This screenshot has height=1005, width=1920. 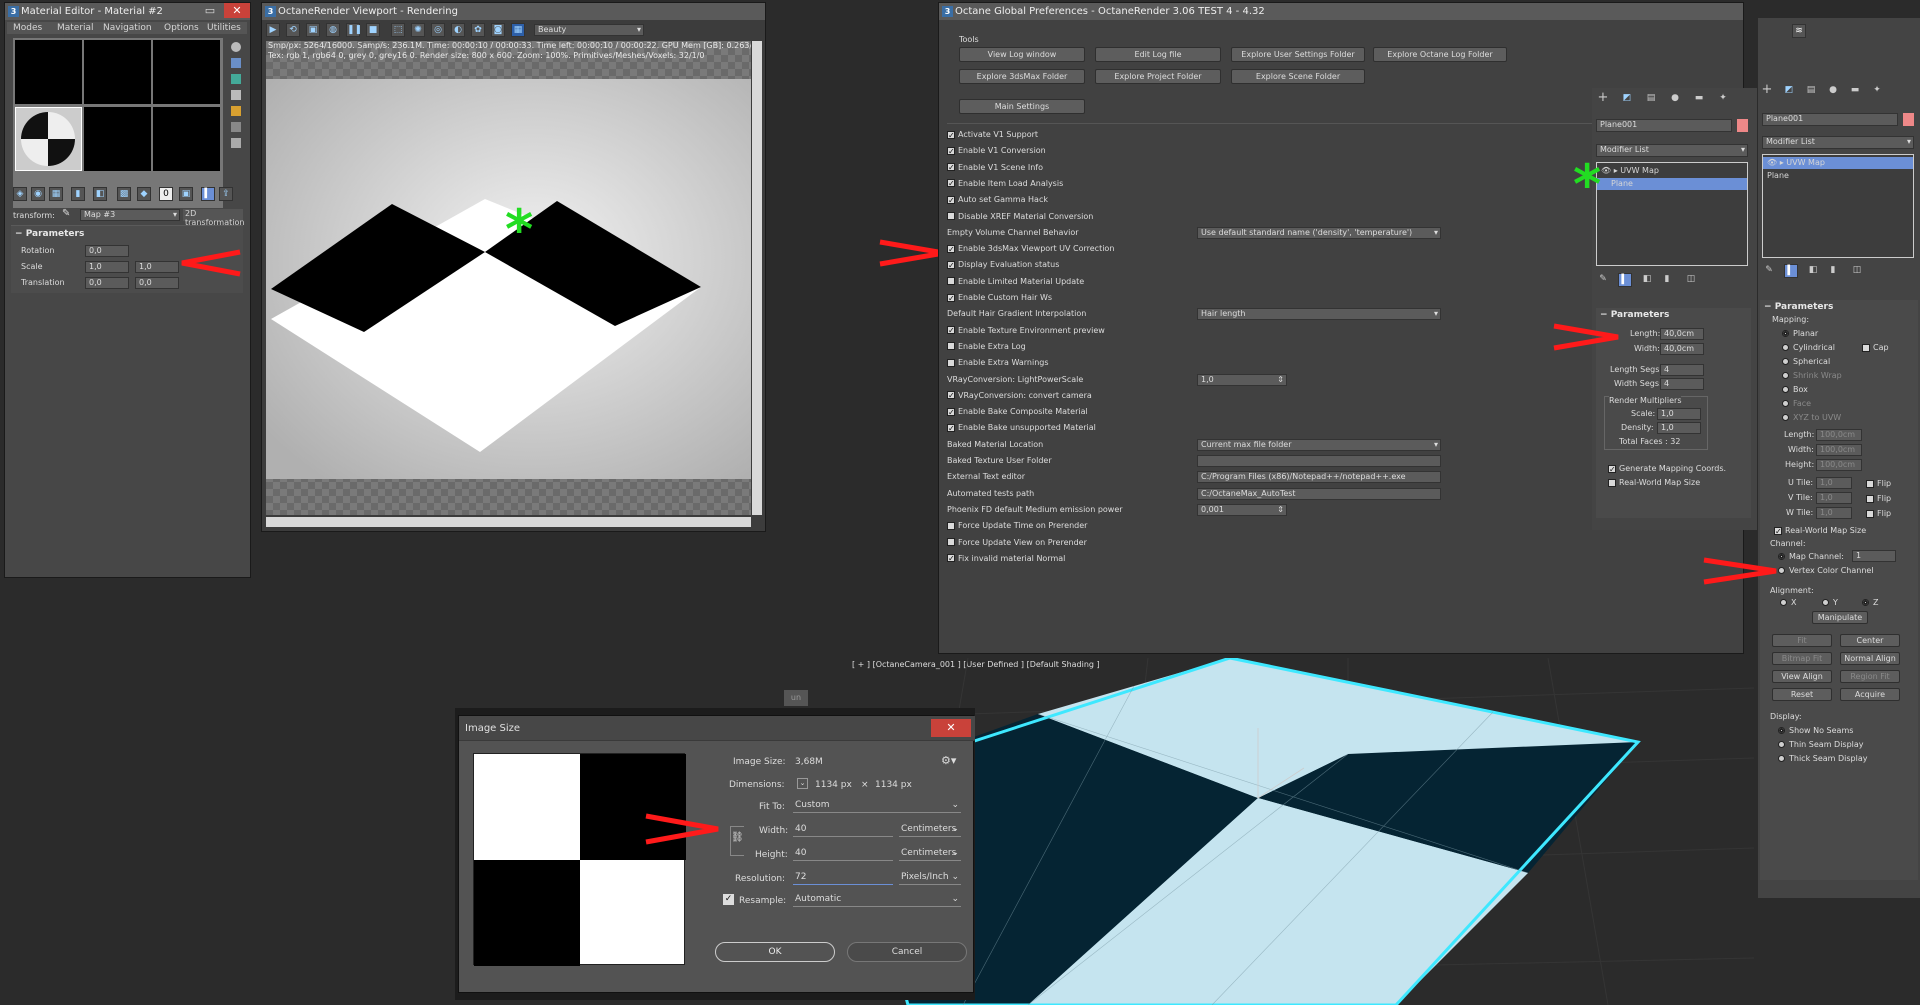 I want to click on width-input: 40, so click(x=843, y=829).